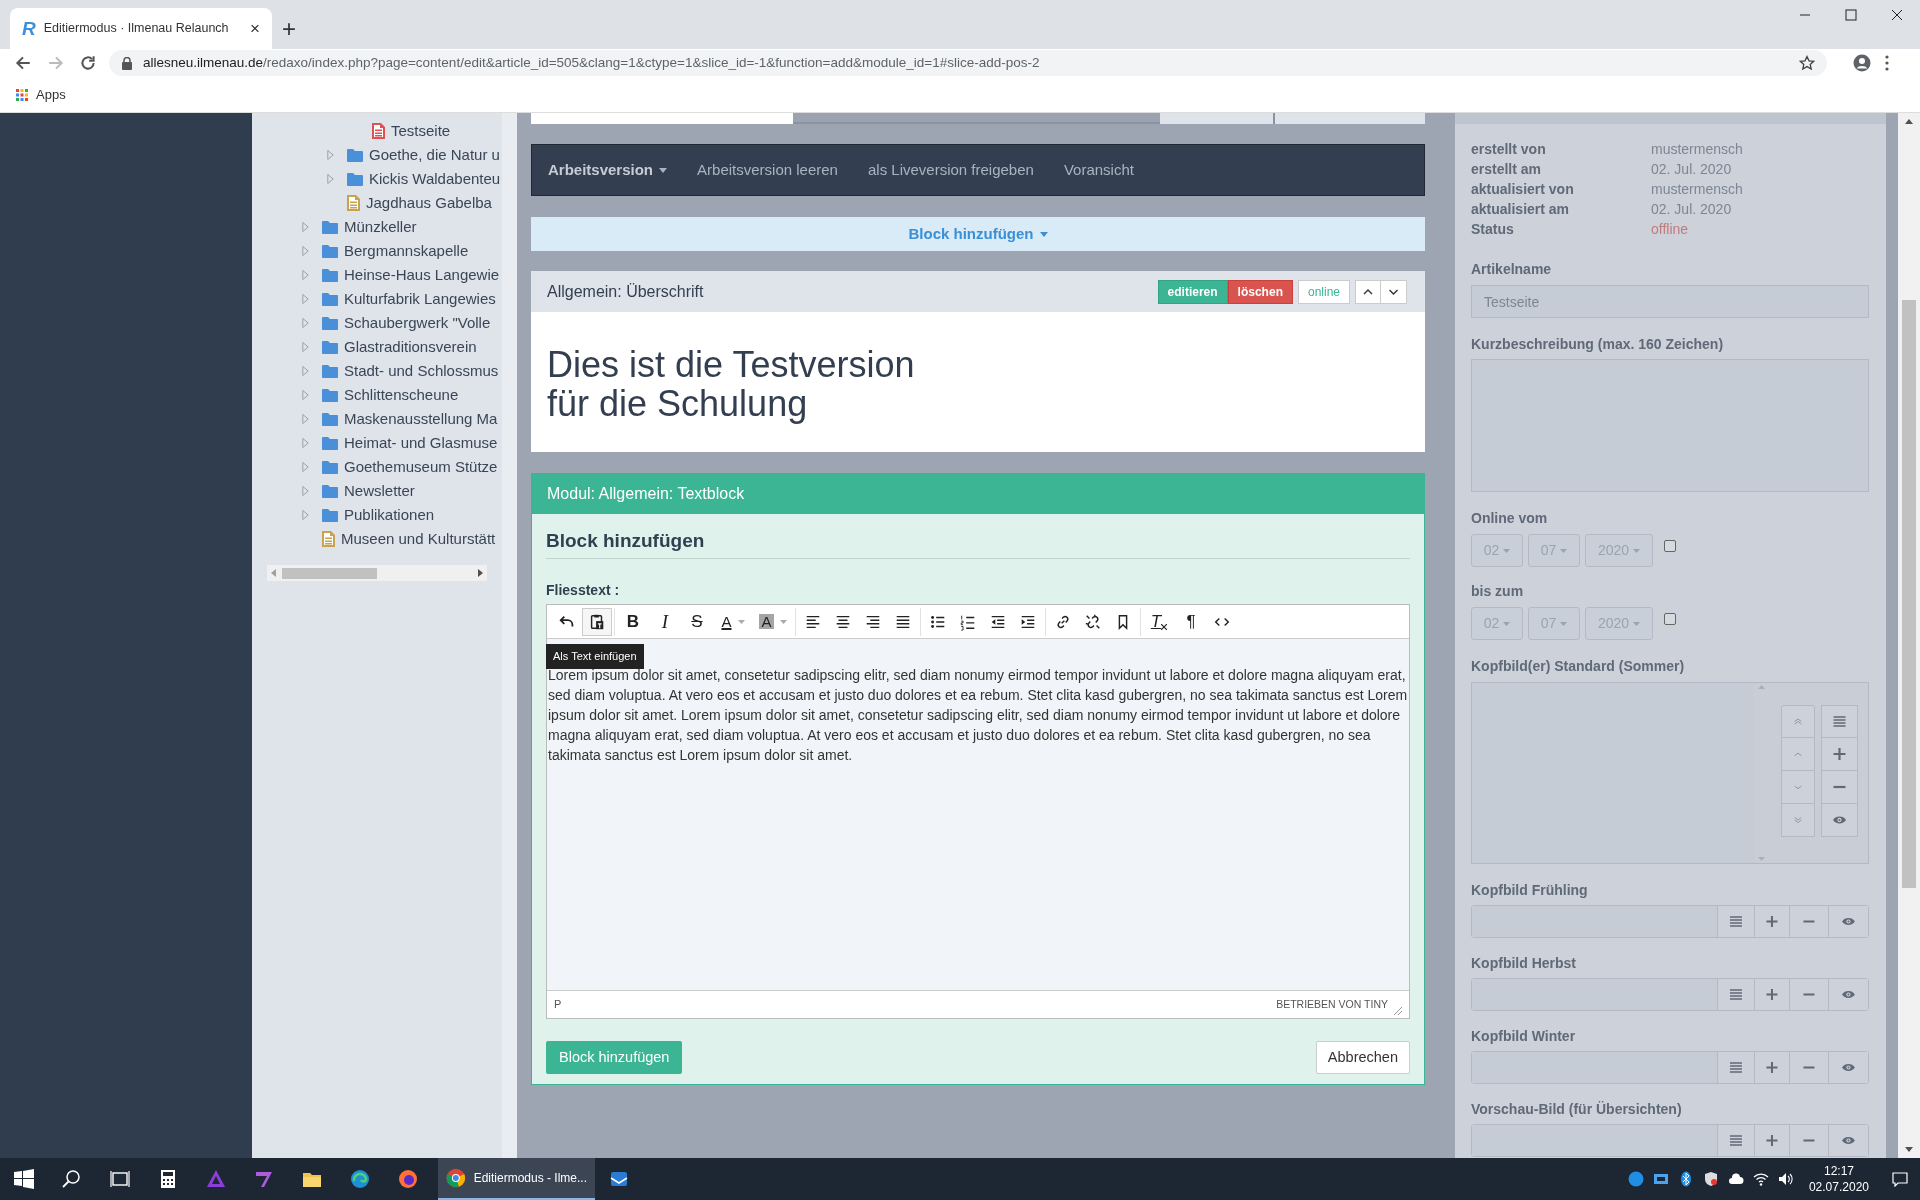 The image size is (1920, 1200). Describe the element at coordinates (1838, 1187) in the screenshot. I see `clock-date: 02.07.2020` at that location.